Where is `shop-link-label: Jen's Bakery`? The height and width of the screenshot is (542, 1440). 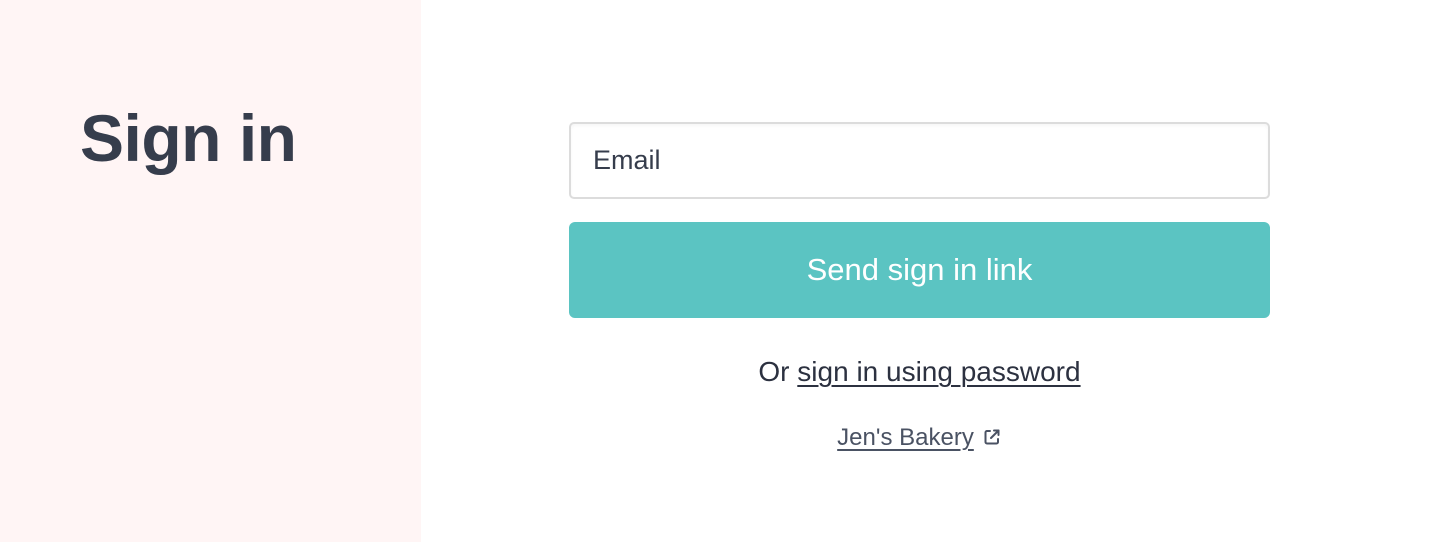 shop-link-label: Jen's Bakery is located at coordinates (905, 437).